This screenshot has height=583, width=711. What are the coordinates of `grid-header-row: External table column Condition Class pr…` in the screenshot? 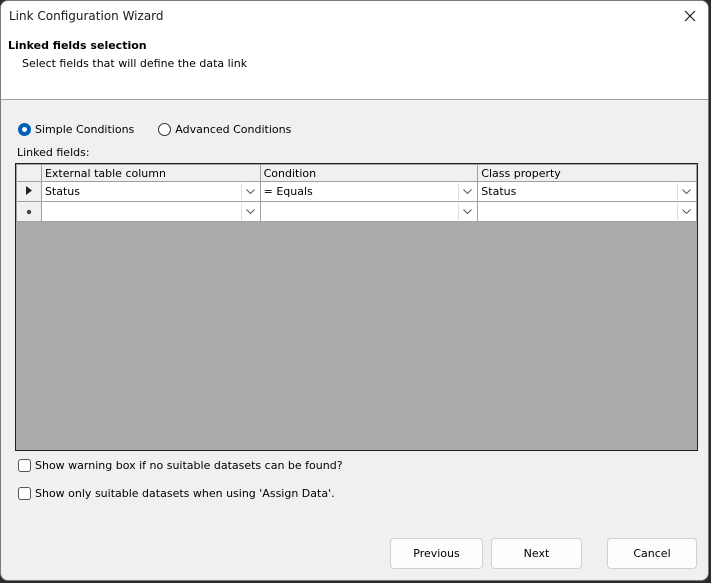 It's located at (356, 173).